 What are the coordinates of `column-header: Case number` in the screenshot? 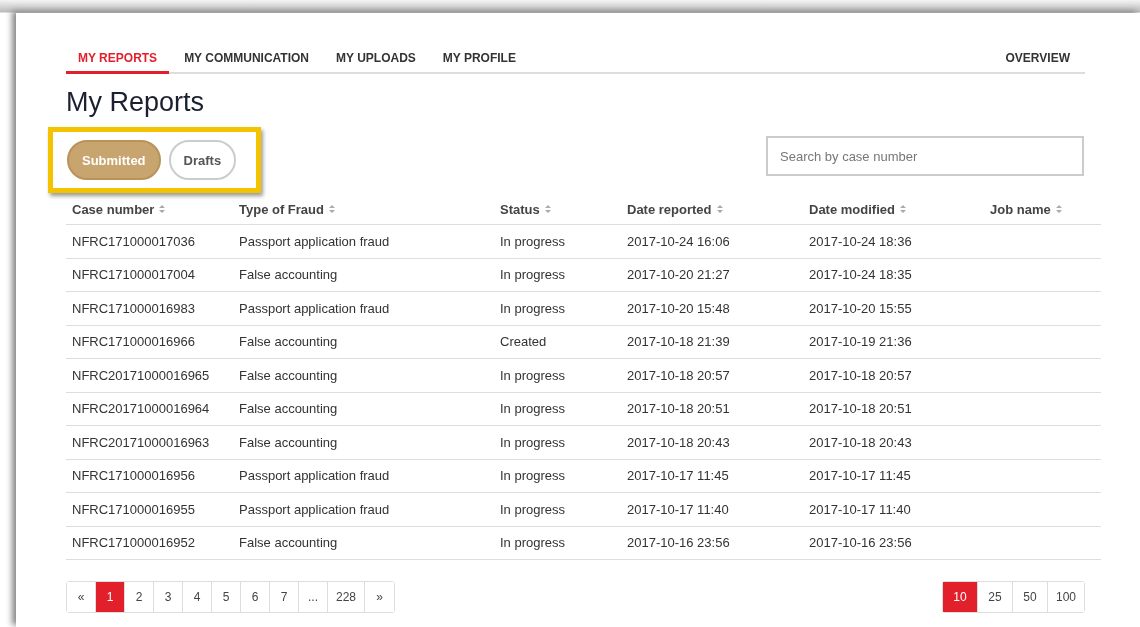 It's located at (119, 209).